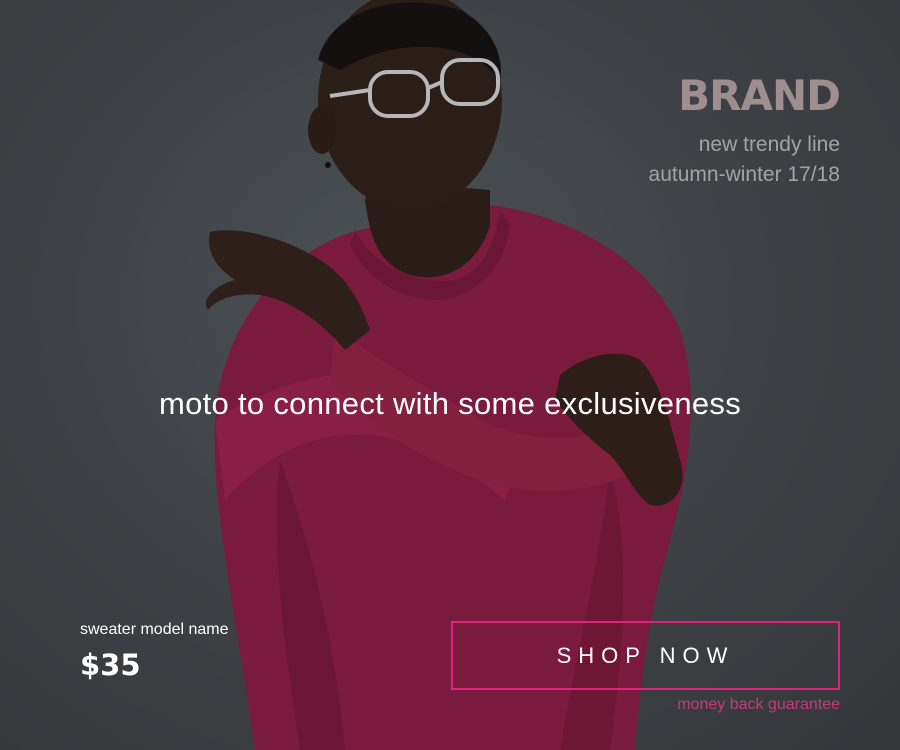 This screenshot has height=750, width=900. What do you see at coordinates (645, 655) in the screenshot?
I see `shop-now-button: SHOP NOW` at bounding box center [645, 655].